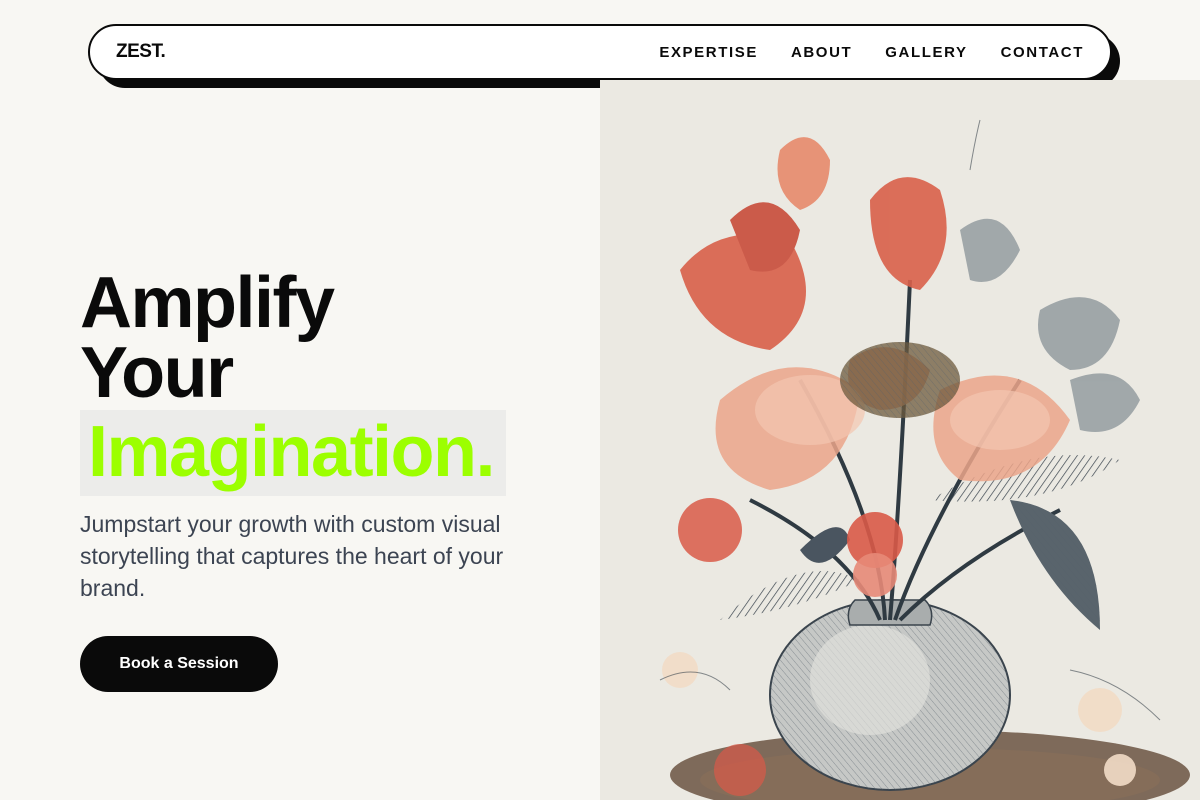  What do you see at coordinates (871, 52) in the screenshot?
I see `nav-links: EXPERTISE ABOUT GALLERY CONTACT` at bounding box center [871, 52].